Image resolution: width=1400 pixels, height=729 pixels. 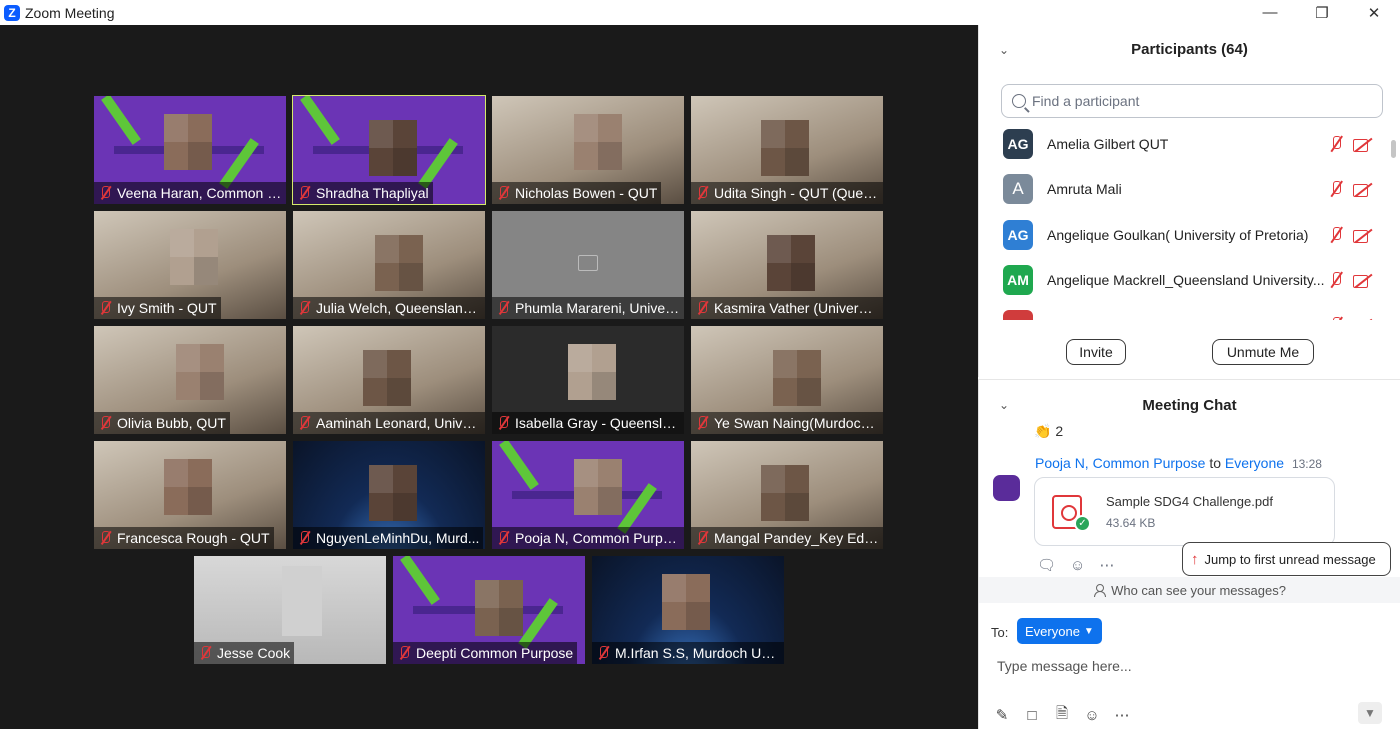 I want to click on format-text-icon: ✎, so click(x=1002, y=715).